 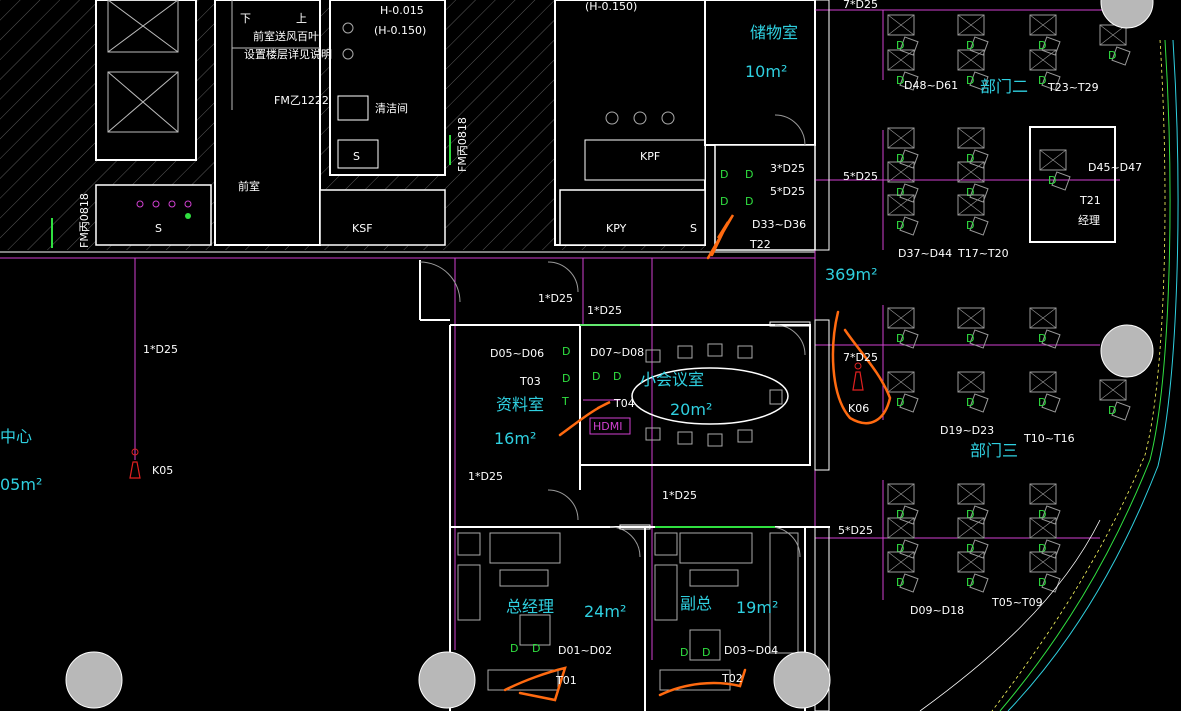 What do you see at coordinates (485, 476) in the screenshot?
I see `cable-archive: 1*D25` at bounding box center [485, 476].